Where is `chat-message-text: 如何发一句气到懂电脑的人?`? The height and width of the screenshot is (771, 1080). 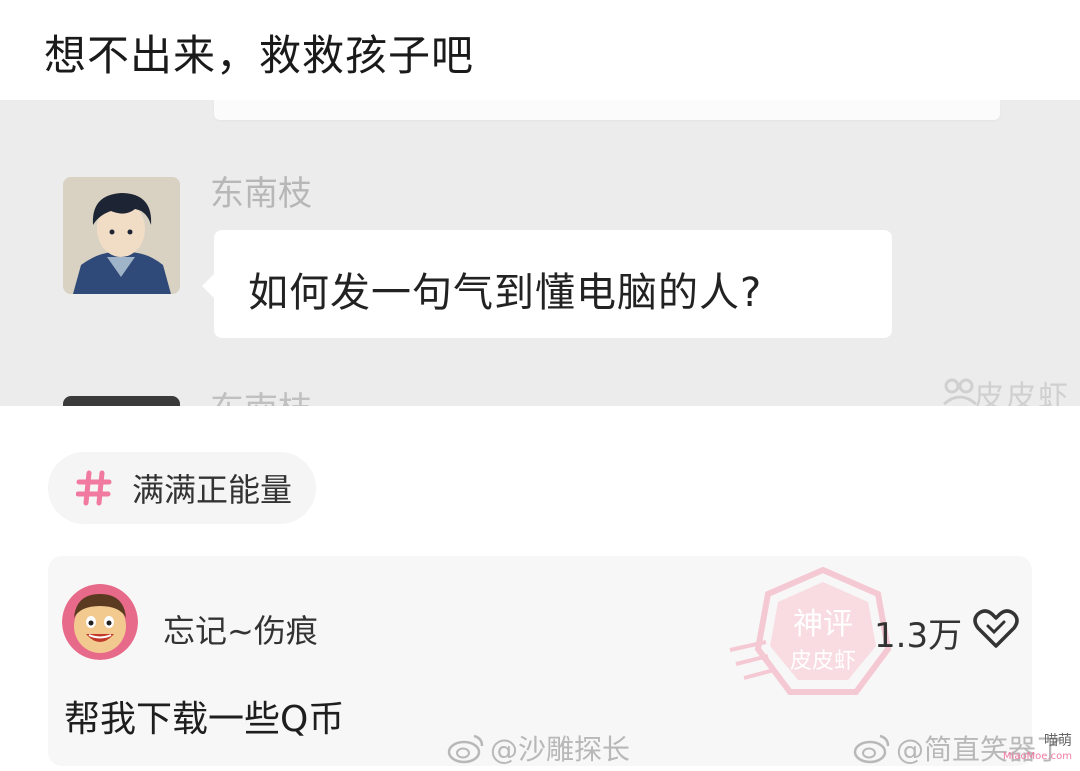
chat-message-text: 如何发一句气到懂电脑的人? is located at coordinates (505, 293).